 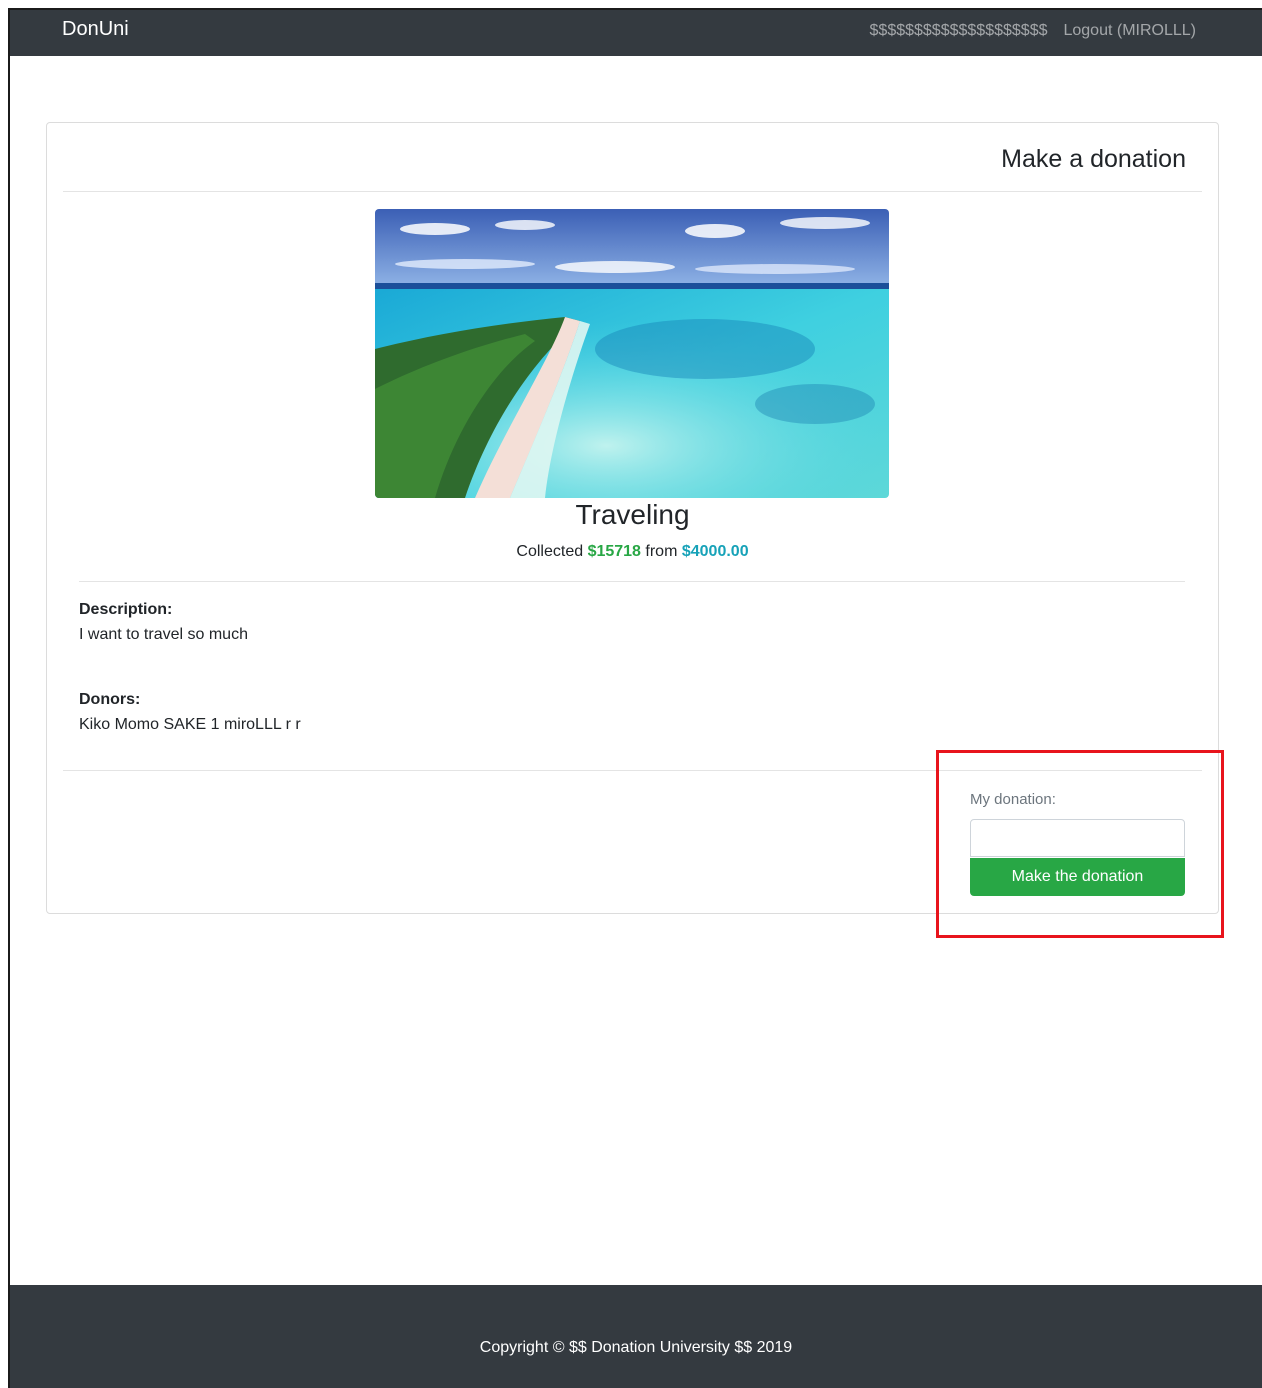 What do you see at coordinates (1013, 799) in the screenshot?
I see `donation-label: My donation:` at bounding box center [1013, 799].